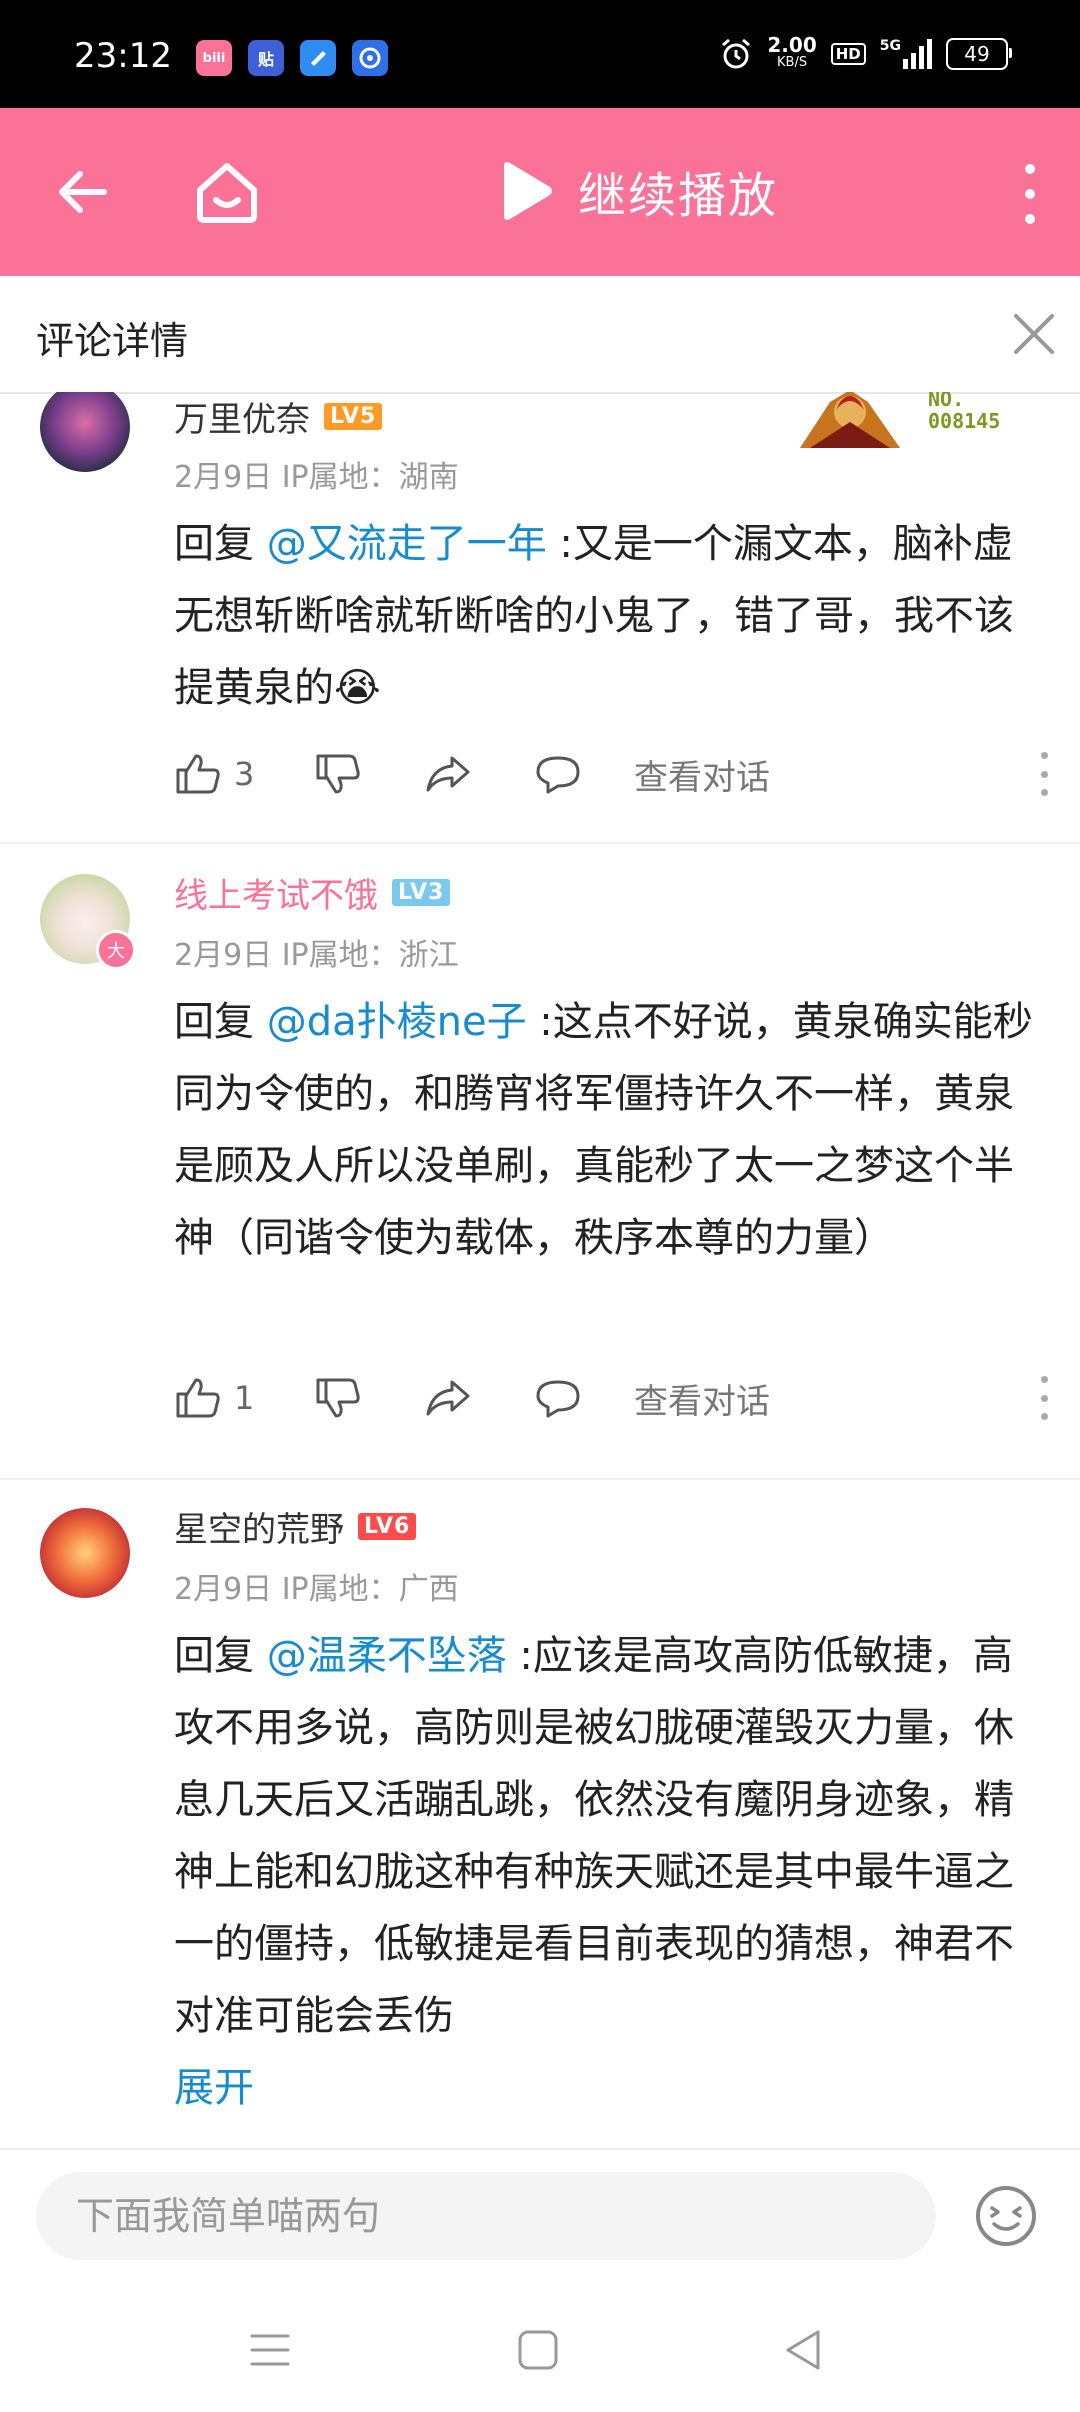 This screenshot has width=1080, height=2412. Describe the element at coordinates (214, 58) in the screenshot. I see `bilibili-app-icon: bili` at that location.